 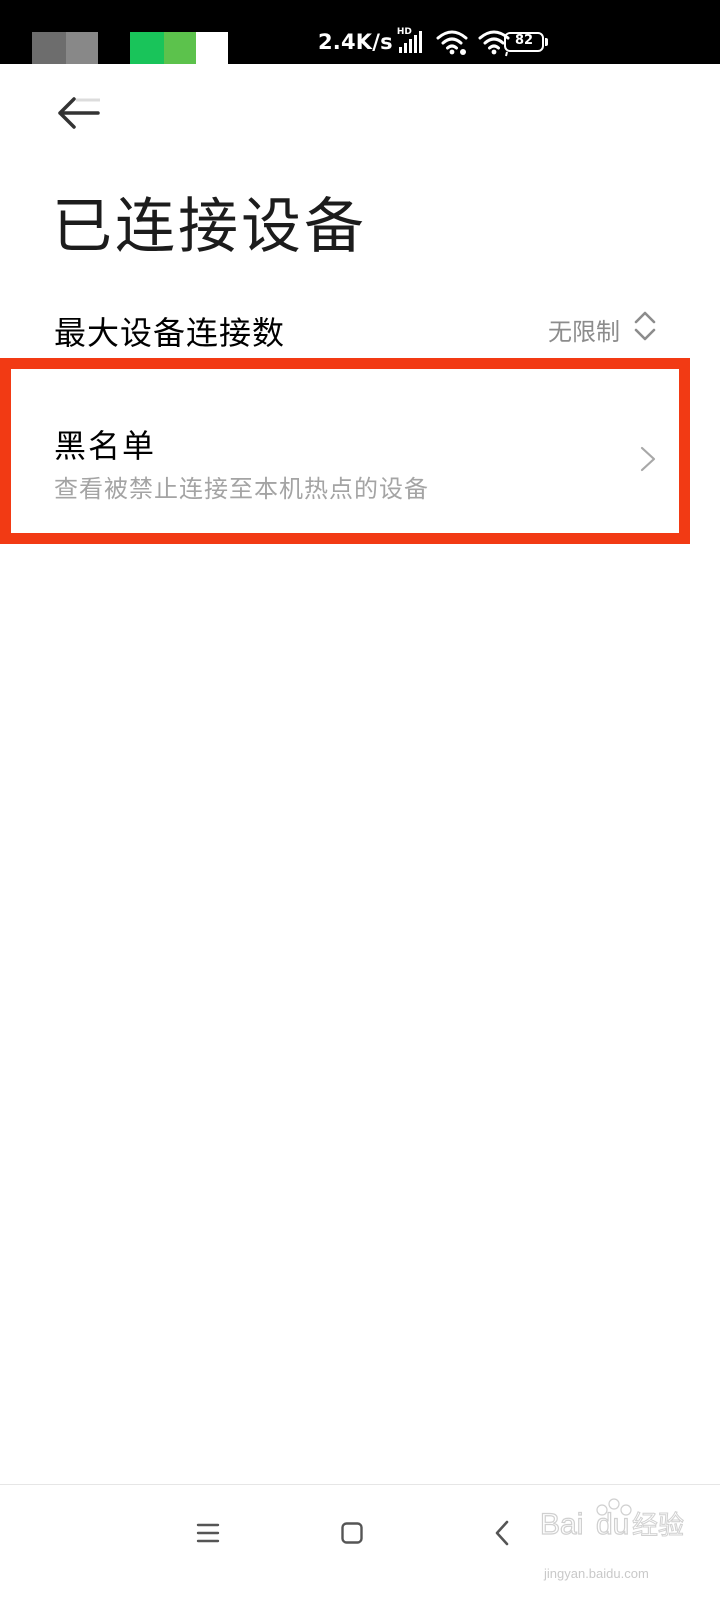 What do you see at coordinates (648, 459) in the screenshot?
I see `chevron-right-icon` at bounding box center [648, 459].